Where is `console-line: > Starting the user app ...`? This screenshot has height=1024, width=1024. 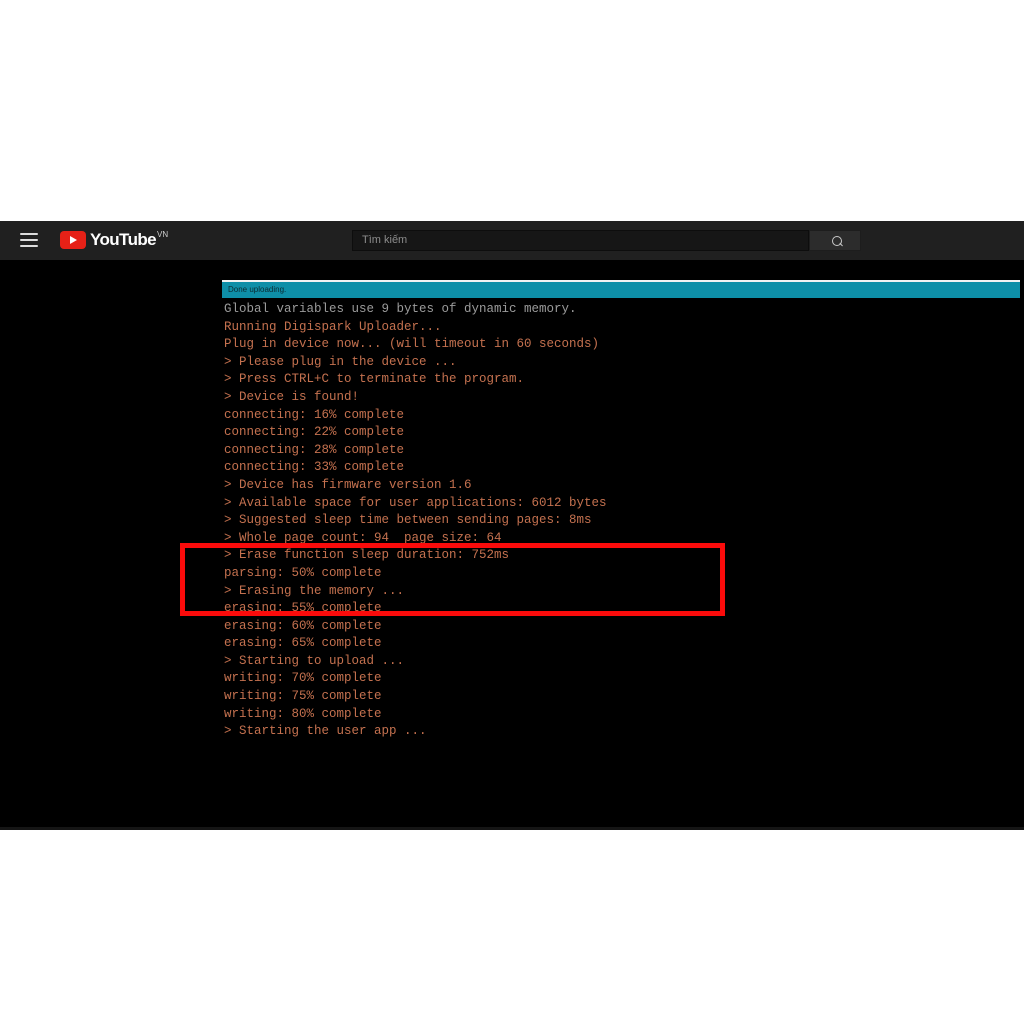 console-line: > Starting the user app ... is located at coordinates (325, 731).